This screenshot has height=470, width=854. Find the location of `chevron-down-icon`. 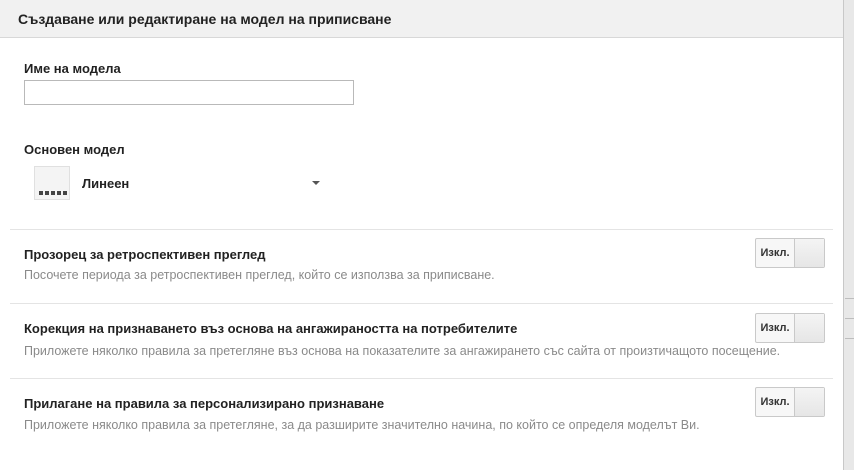

chevron-down-icon is located at coordinates (316, 183).